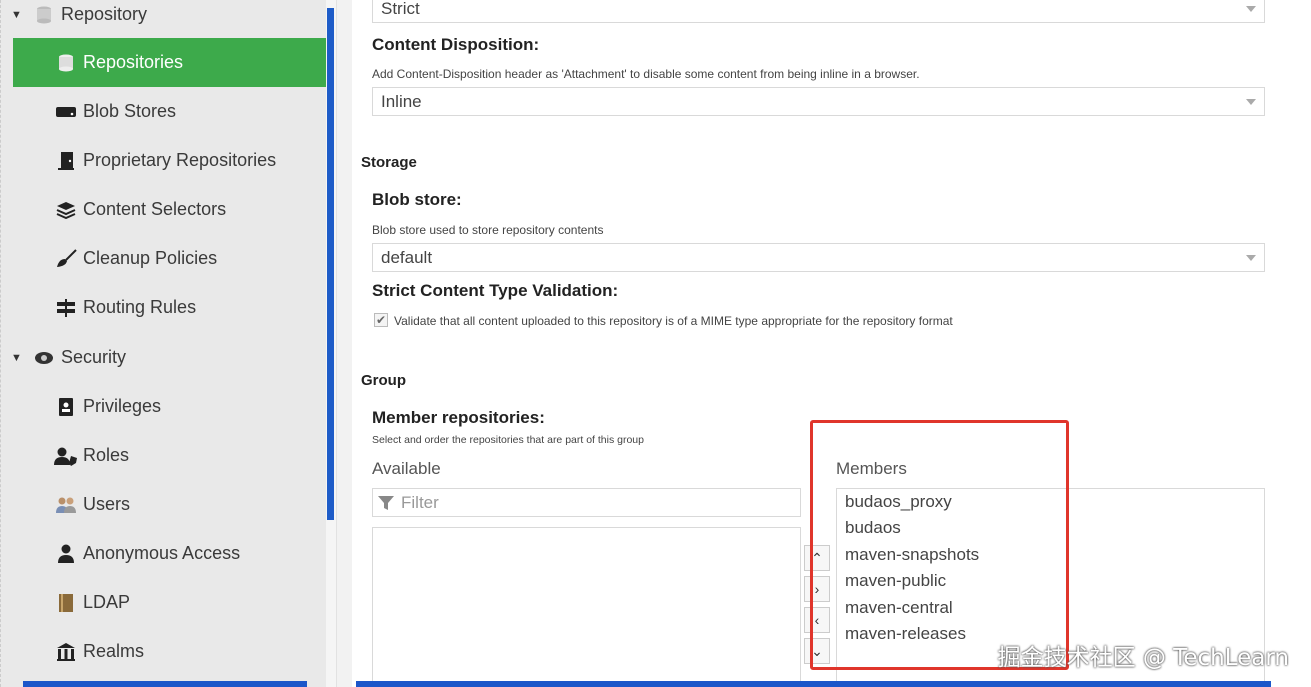  Describe the element at coordinates (1143, 658) in the screenshot. I see `watermark-text: 掘金技术社区 @ TechLearn` at that location.